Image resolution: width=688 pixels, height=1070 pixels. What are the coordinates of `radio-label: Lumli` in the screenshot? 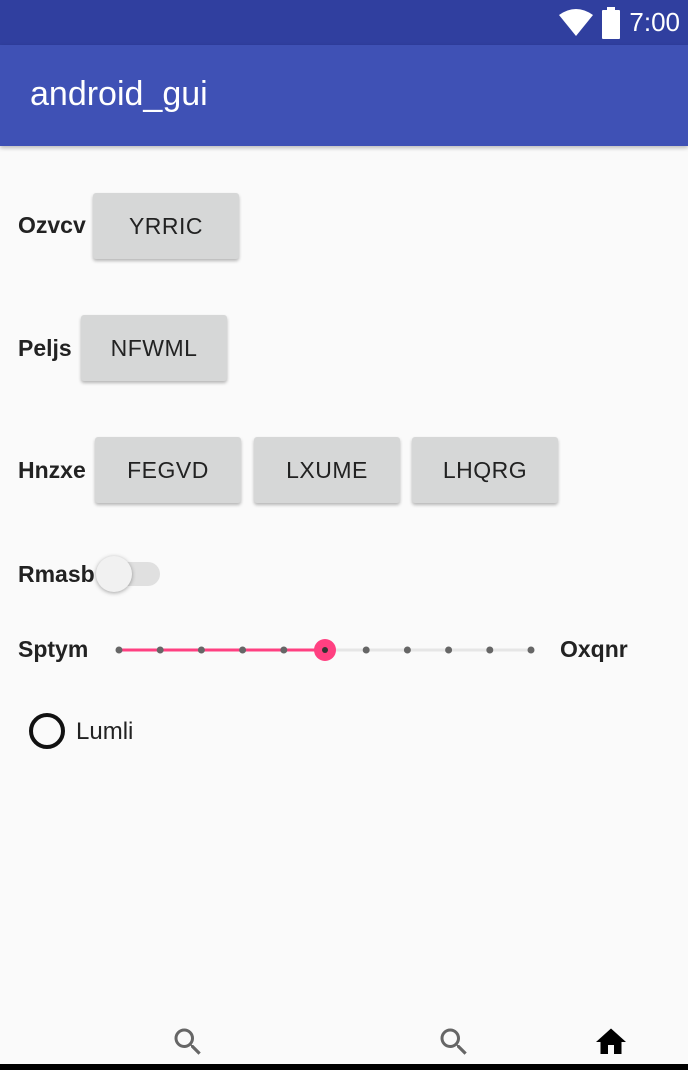 It's located at (105, 731).